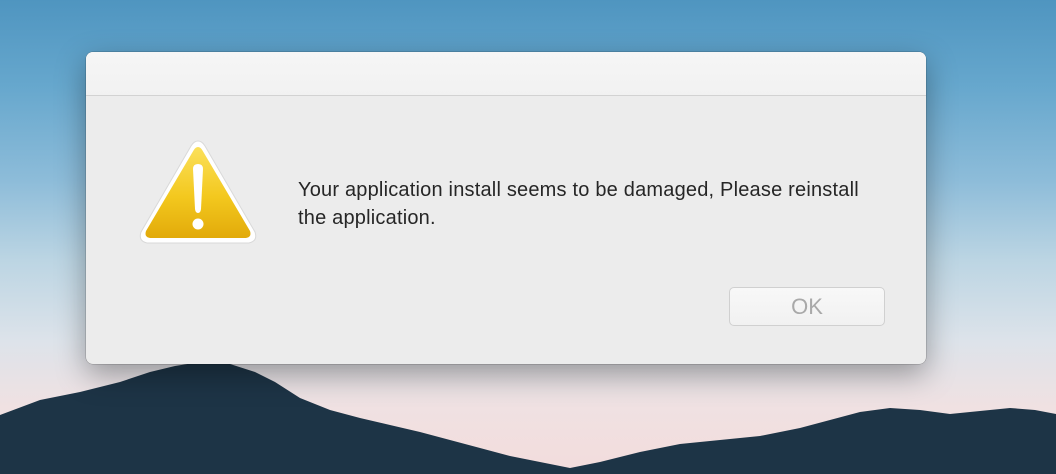 This screenshot has height=474, width=1056. What do you see at coordinates (807, 306) in the screenshot?
I see `ok-button: OK` at bounding box center [807, 306].